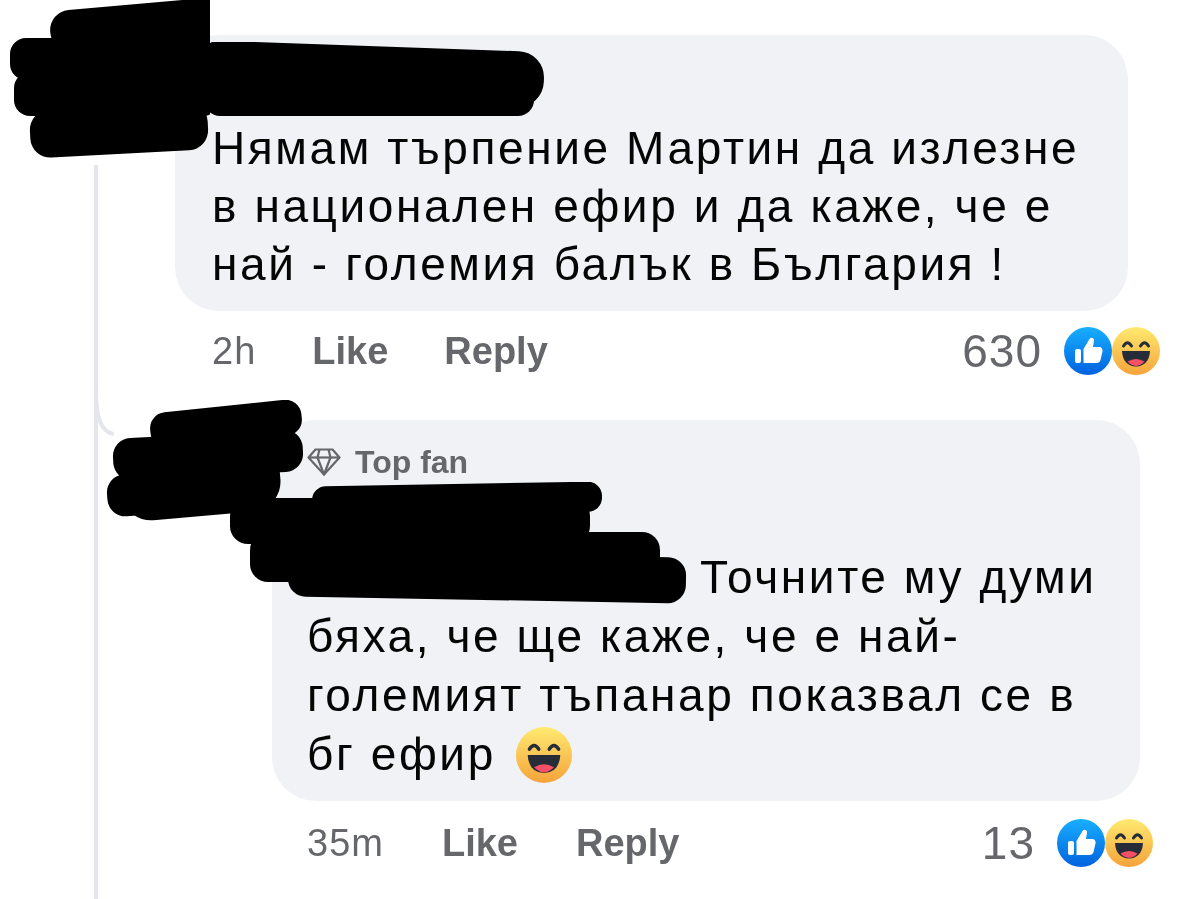 This screenshot has width=1178, height=899. I want to click on diamond-icon, so click(324, 462).